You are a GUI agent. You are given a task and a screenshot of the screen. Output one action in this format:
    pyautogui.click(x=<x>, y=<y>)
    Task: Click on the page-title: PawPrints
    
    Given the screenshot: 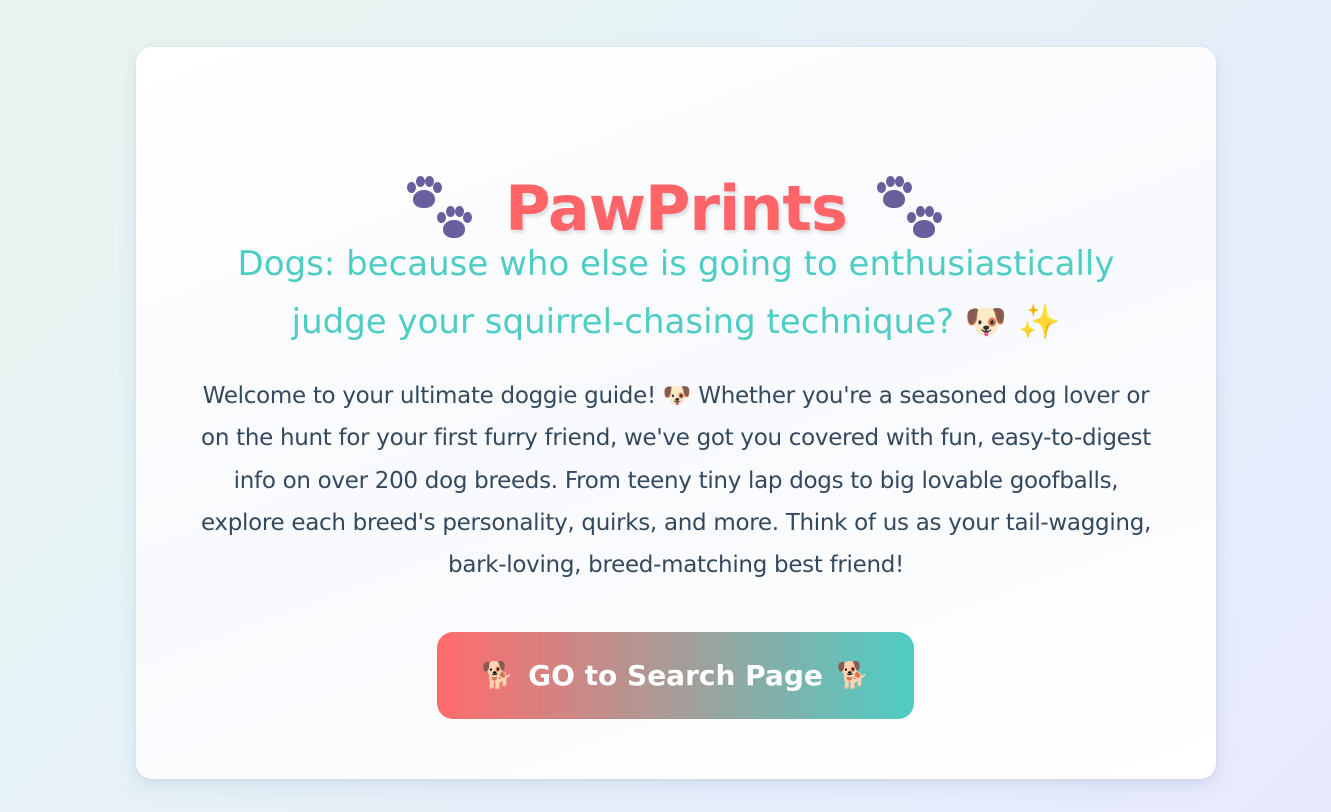 What is the action you would take?
    pyautogui.click(x=676, y=208)
    